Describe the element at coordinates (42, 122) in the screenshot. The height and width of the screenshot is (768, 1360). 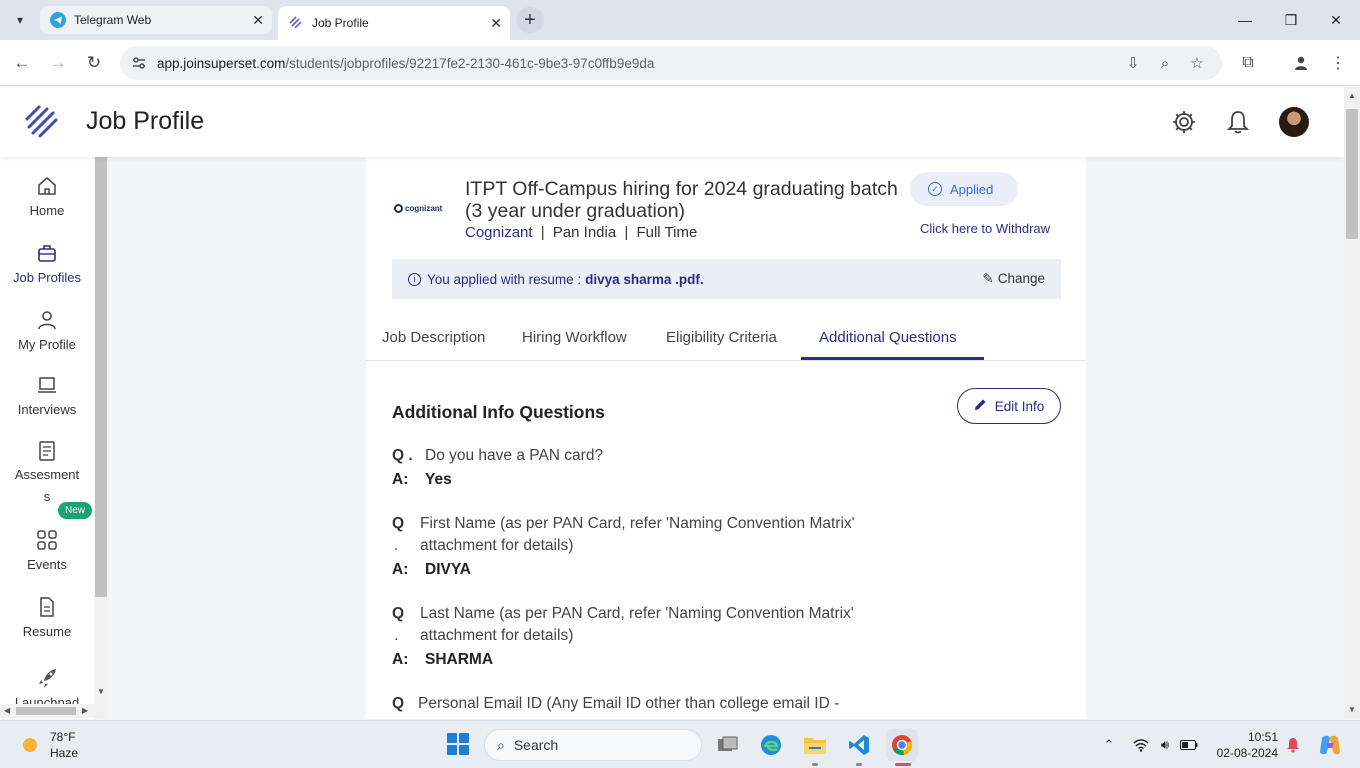
I see `superset-logo-icon` at that location.